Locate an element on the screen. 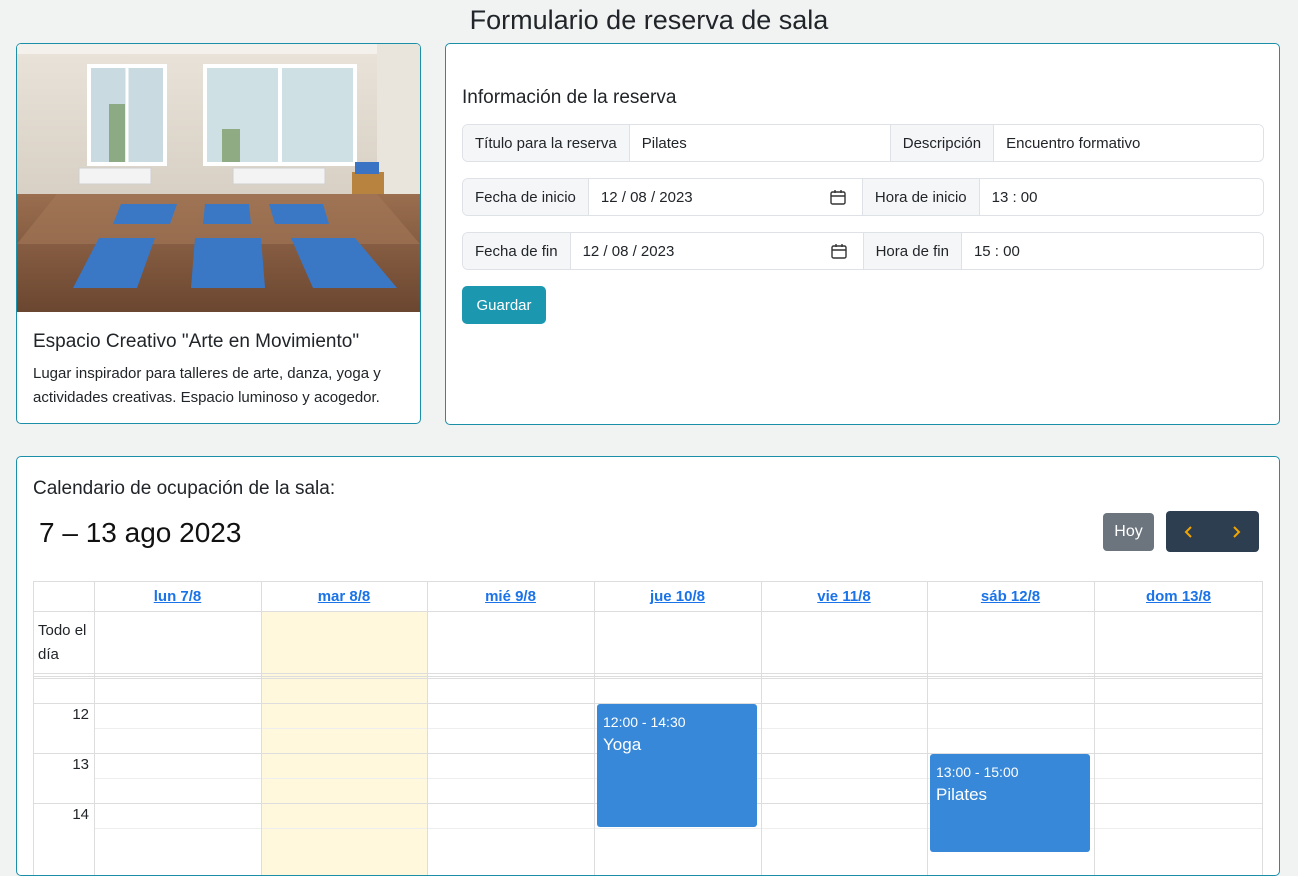 Image resolution: width=1298 pixels, height=876 pixels. start-date-label: Fecha de inicio is located at coordinates (526, 197).